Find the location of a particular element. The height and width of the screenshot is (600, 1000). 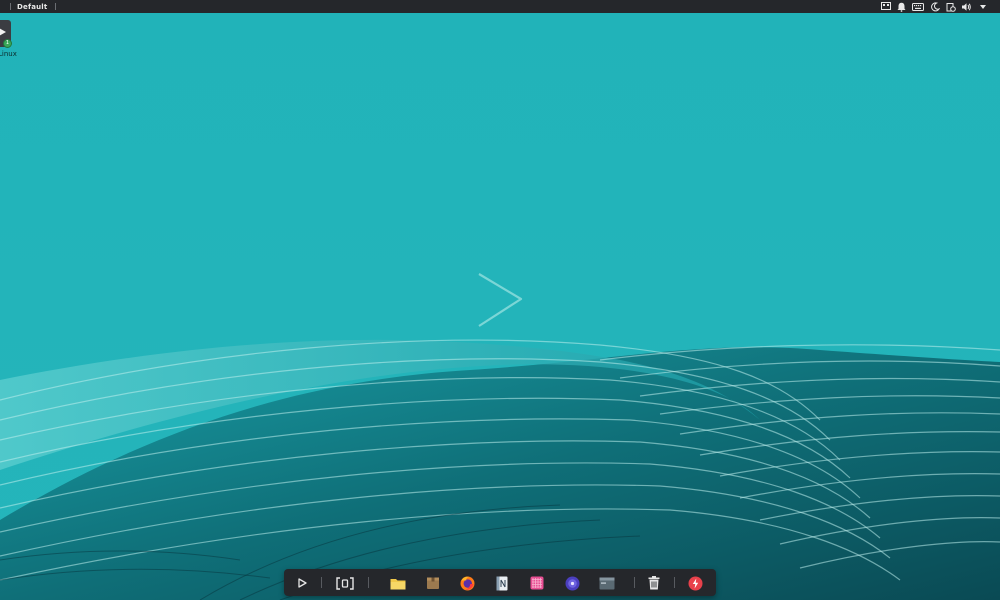

workspaces-button is located at coordinates (345, 583).